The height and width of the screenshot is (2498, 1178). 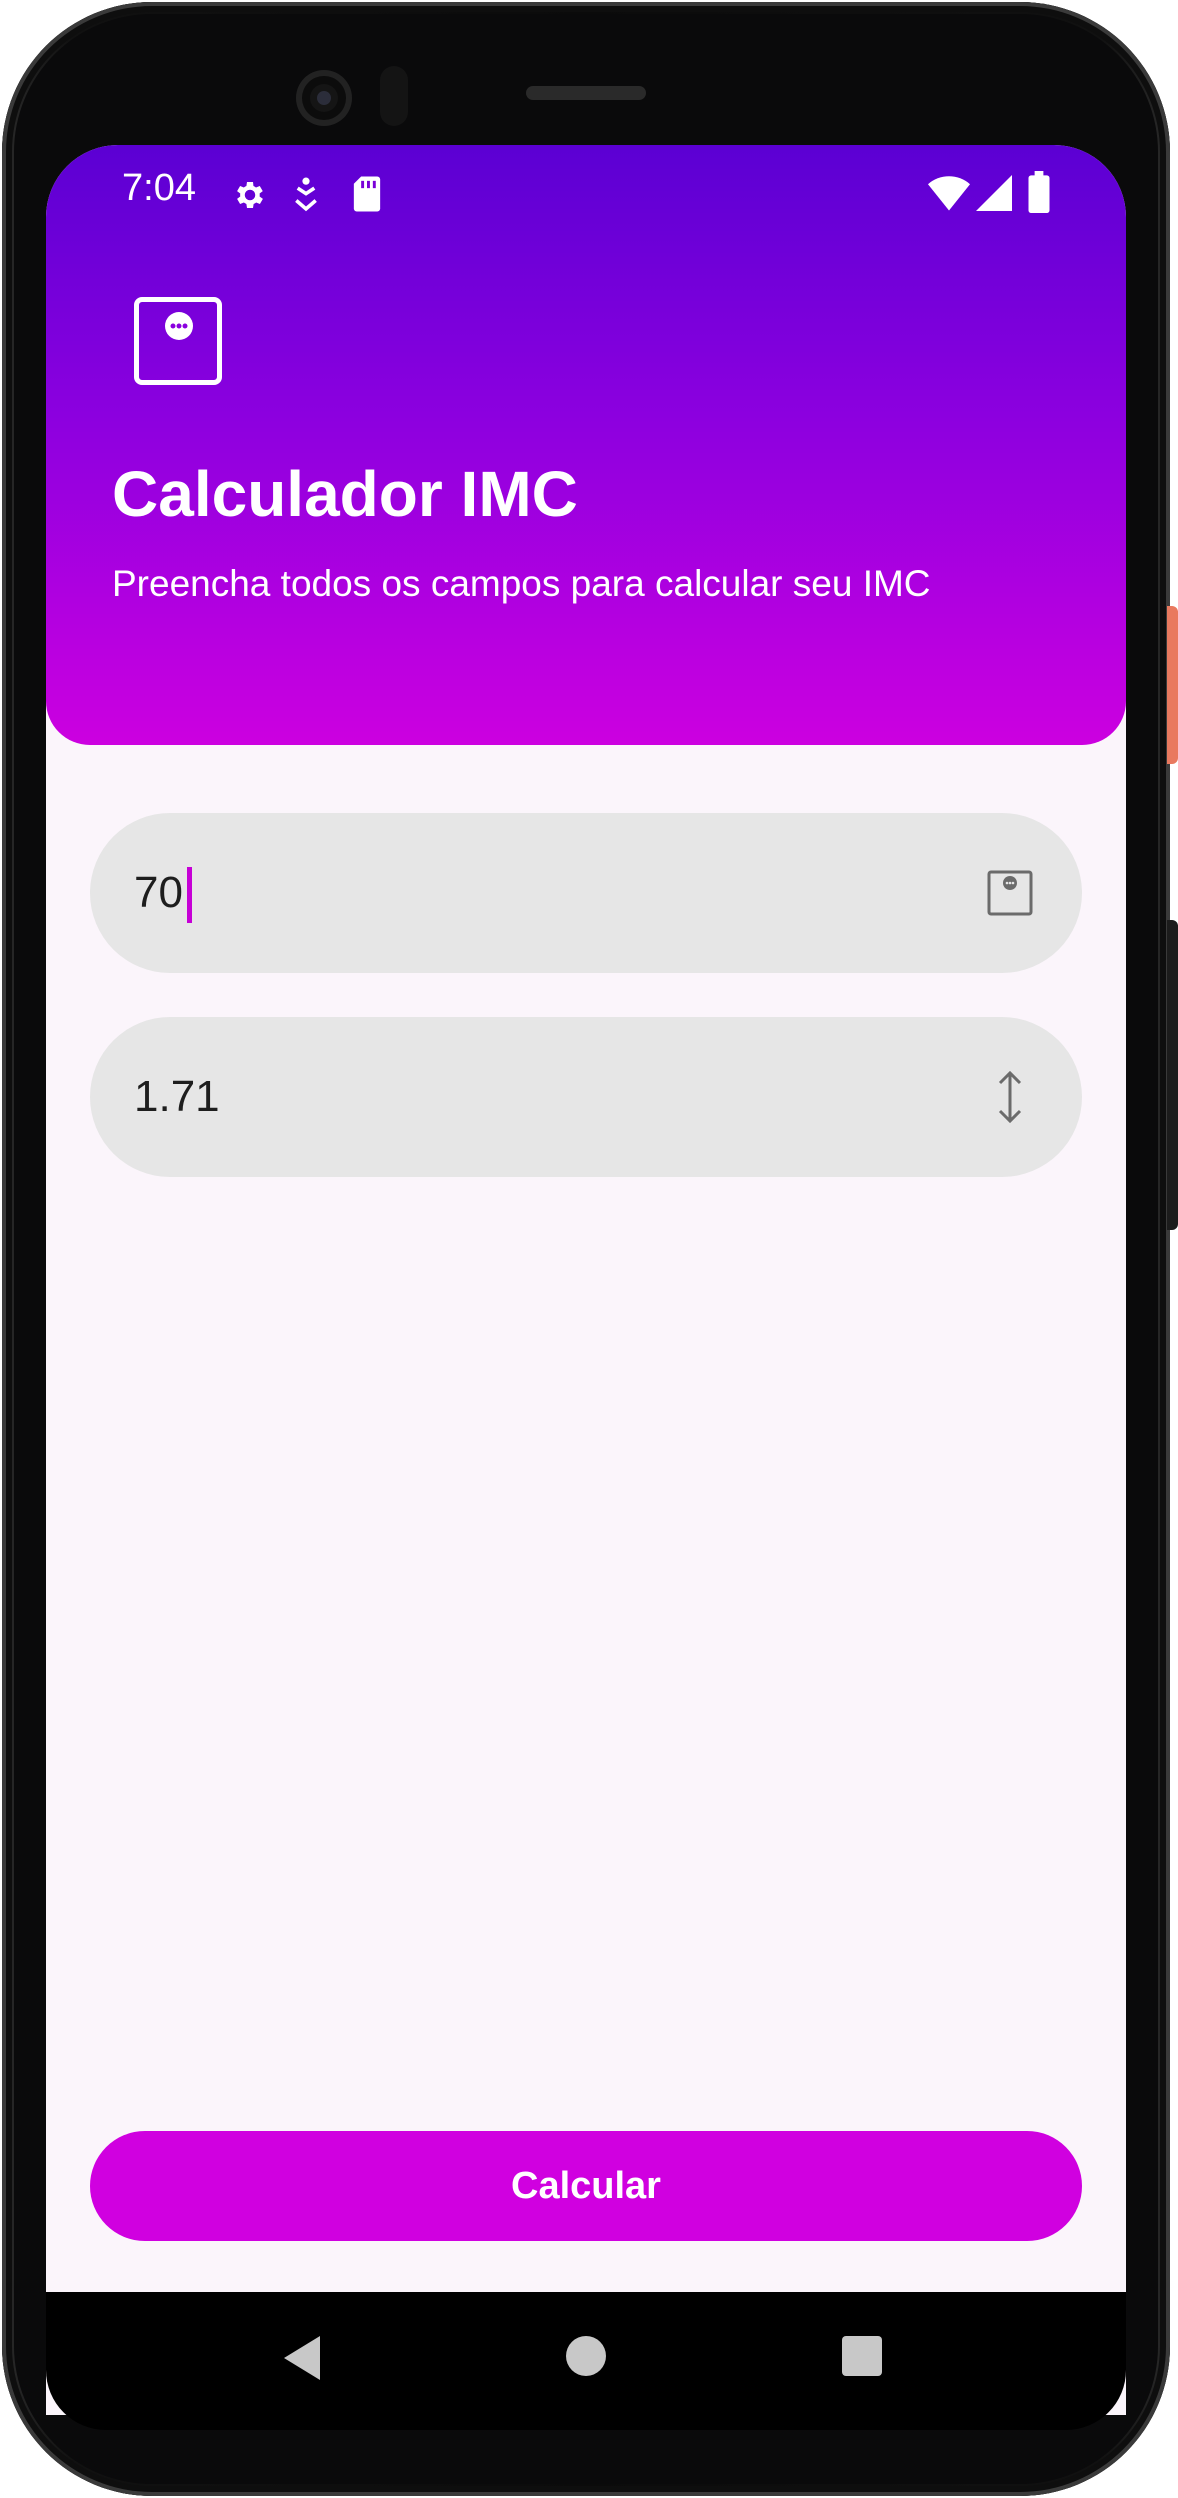 What do you see at coordinates (534, 893) in the screenshot?
I see `weight-input` at bounding box center [534, 893].